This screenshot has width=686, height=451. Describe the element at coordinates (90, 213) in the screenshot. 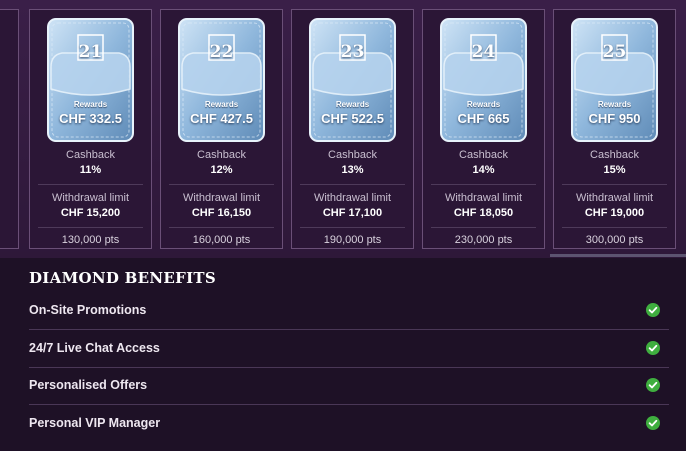

I see `withdrawal-value: CHF 15,200` at that location.